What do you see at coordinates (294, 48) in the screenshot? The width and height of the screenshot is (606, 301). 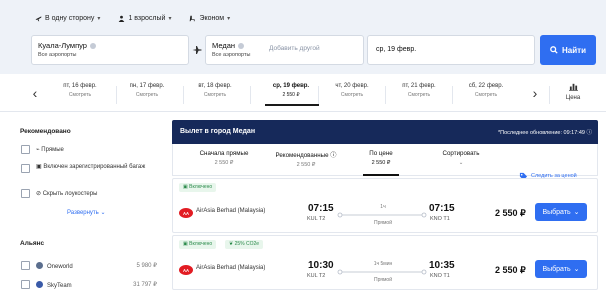 I see `add-other-link: Добавить другой` at bounding box center [294, 48].